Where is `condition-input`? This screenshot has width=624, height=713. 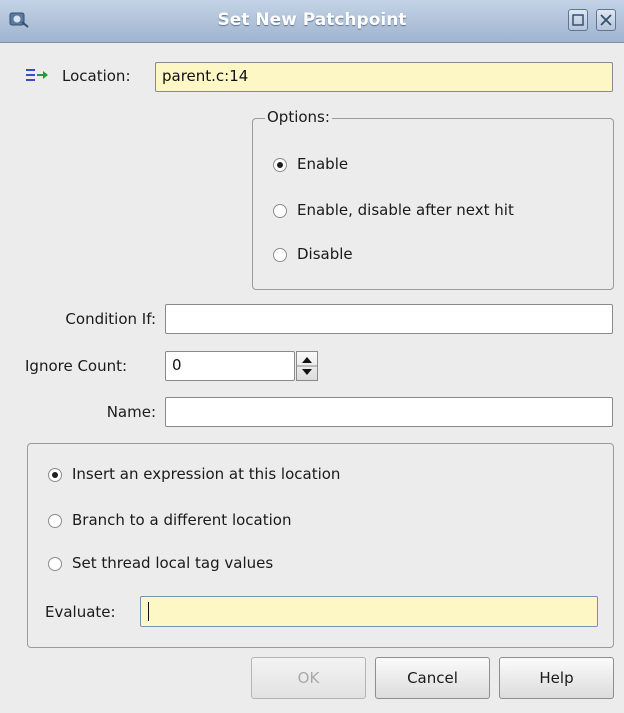 condition-input is located at coordinates (389, 319).